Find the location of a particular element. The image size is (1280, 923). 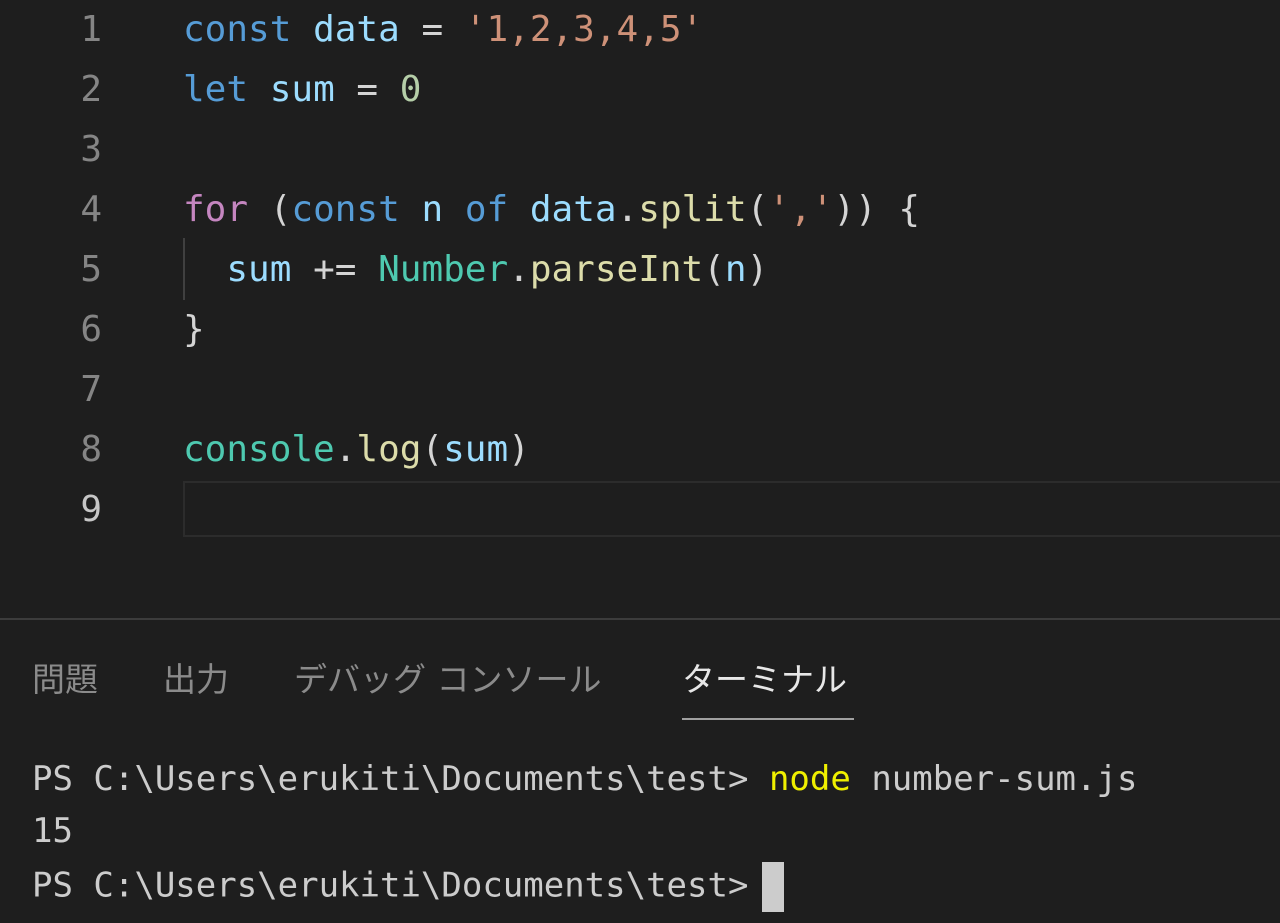

line-number: 2 is located at coordinates (91, 89).